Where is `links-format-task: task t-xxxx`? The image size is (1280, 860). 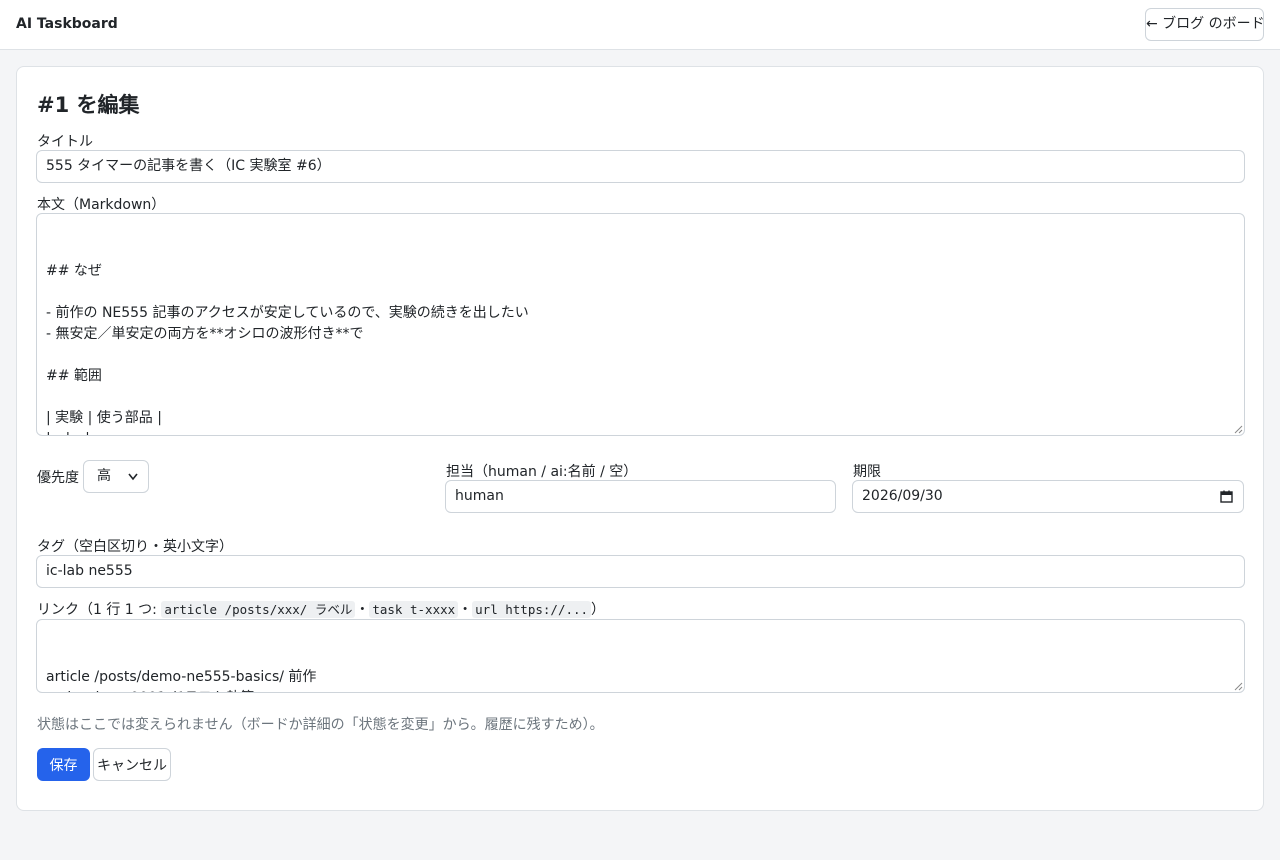 links-format-task: task t-xxxx is located at coordinates (414, 609).